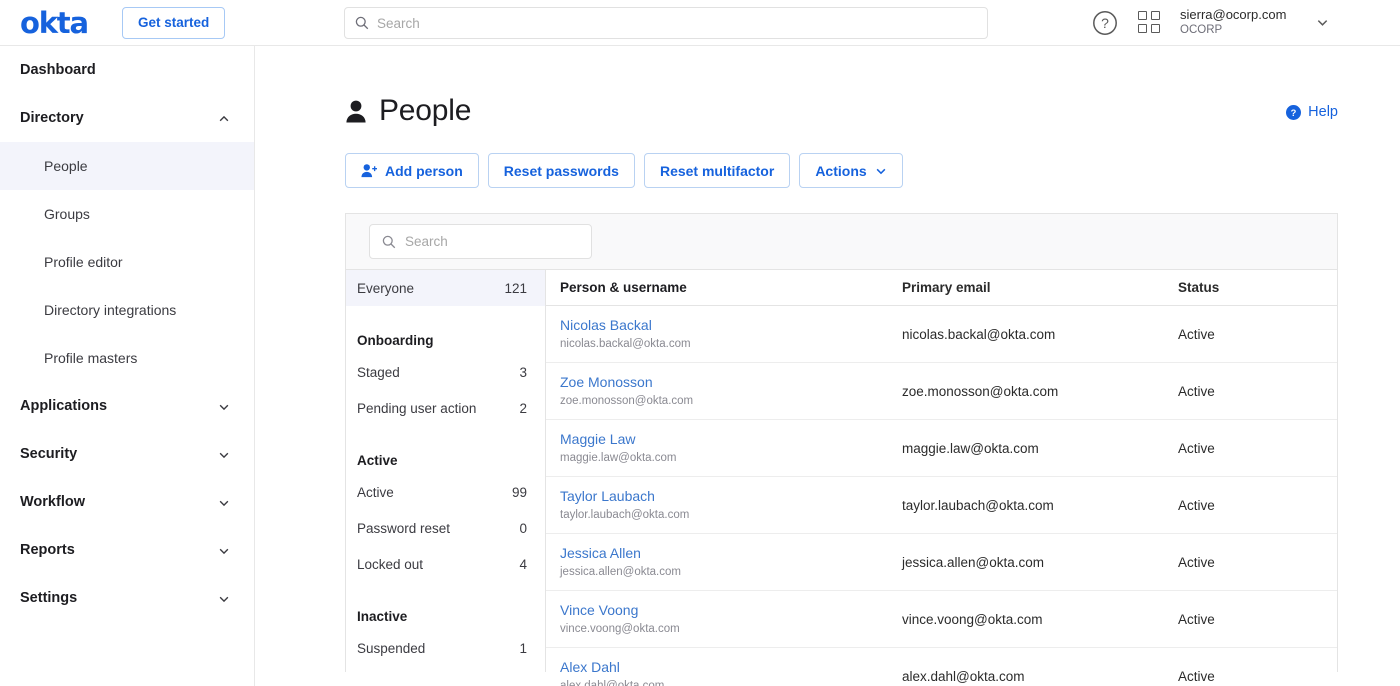 The image size is (1400, 686). I want to click on help-link: ? Help, so click(1312, 112).